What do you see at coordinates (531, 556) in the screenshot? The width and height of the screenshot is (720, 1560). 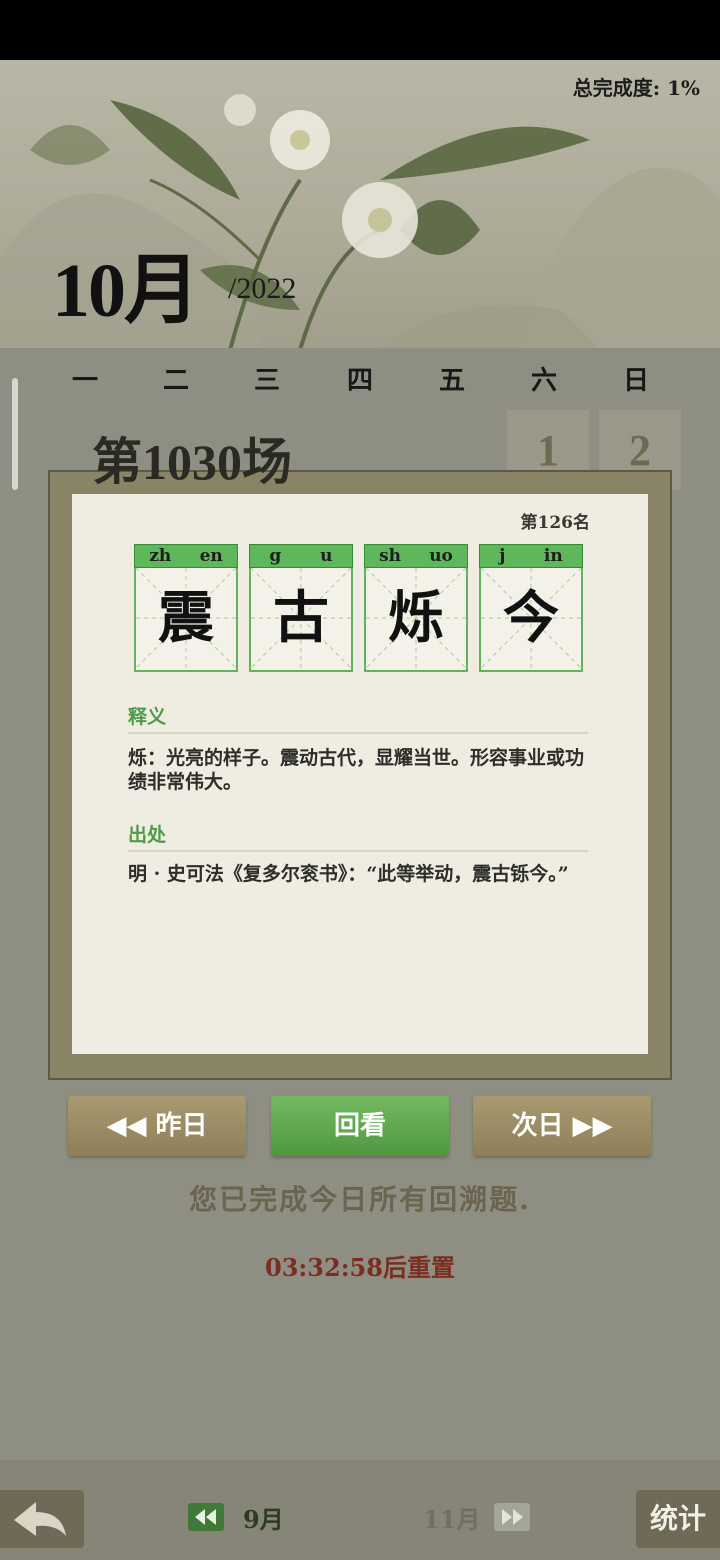 I see `pinyin-bar: j in` at bounding box center [531, 556].